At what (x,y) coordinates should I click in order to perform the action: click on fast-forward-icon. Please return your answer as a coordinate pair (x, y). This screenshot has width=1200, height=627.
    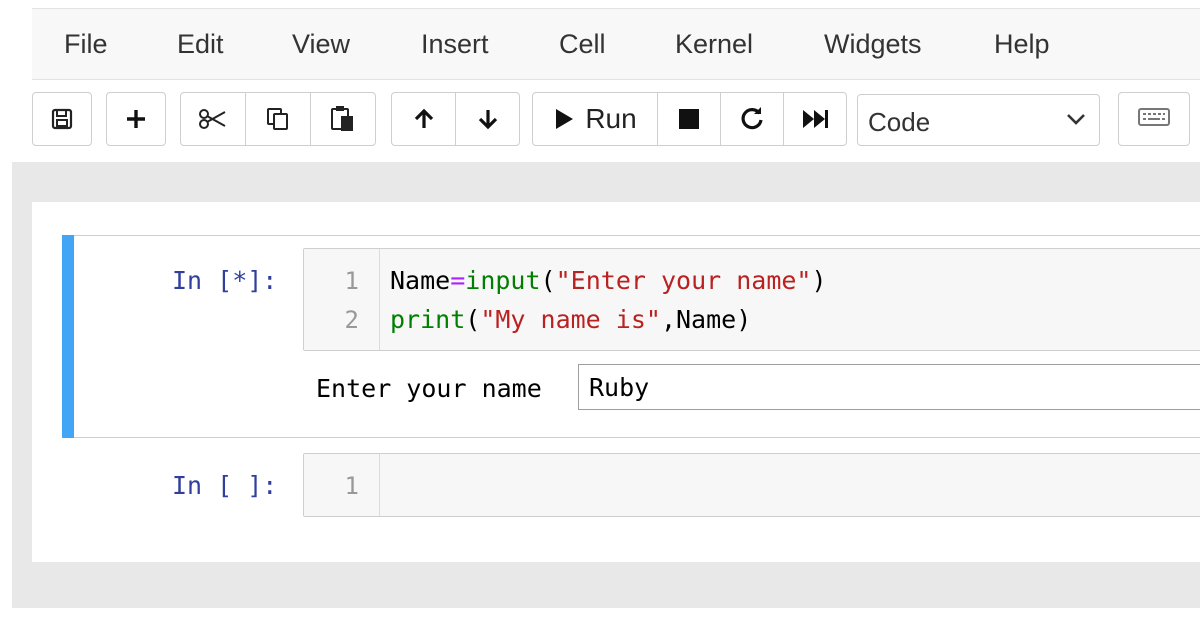
    Looking at the image, I should click on (815, 119).